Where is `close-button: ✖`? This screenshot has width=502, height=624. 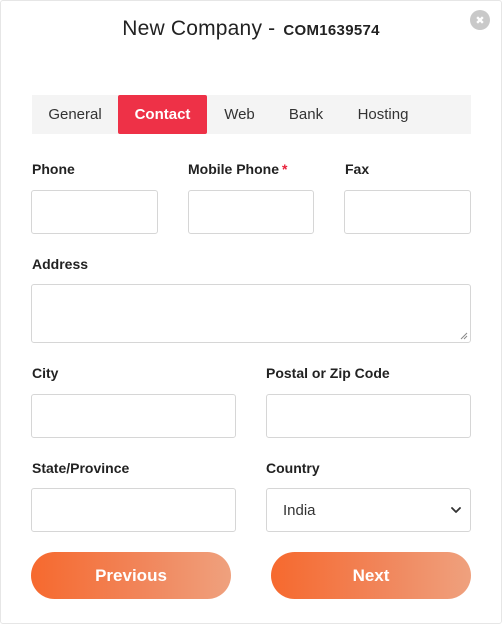 close-button: ✖ is located at coordinates (480, 20).